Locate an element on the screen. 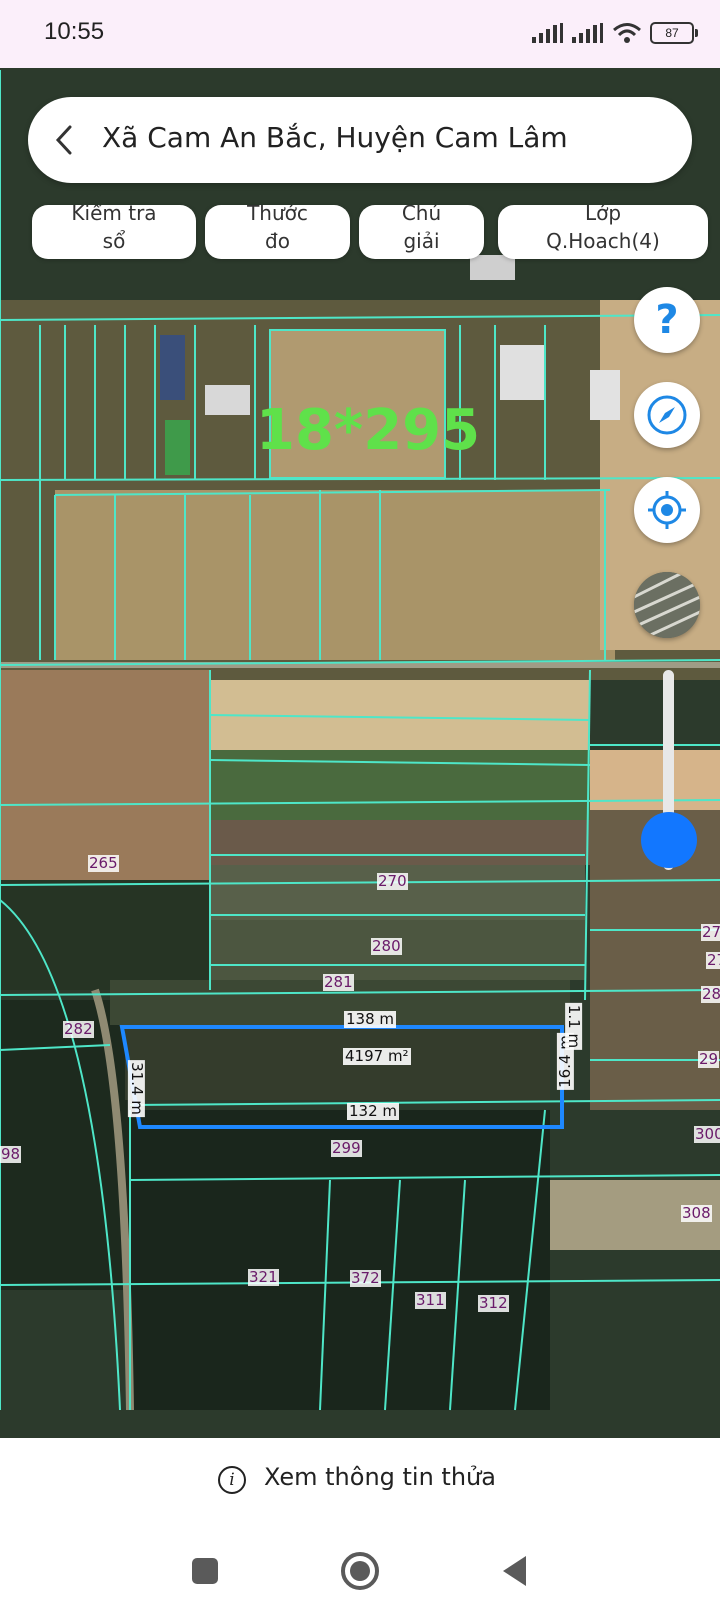  parcel-number: 372 is located at coordinates (365, 1278).